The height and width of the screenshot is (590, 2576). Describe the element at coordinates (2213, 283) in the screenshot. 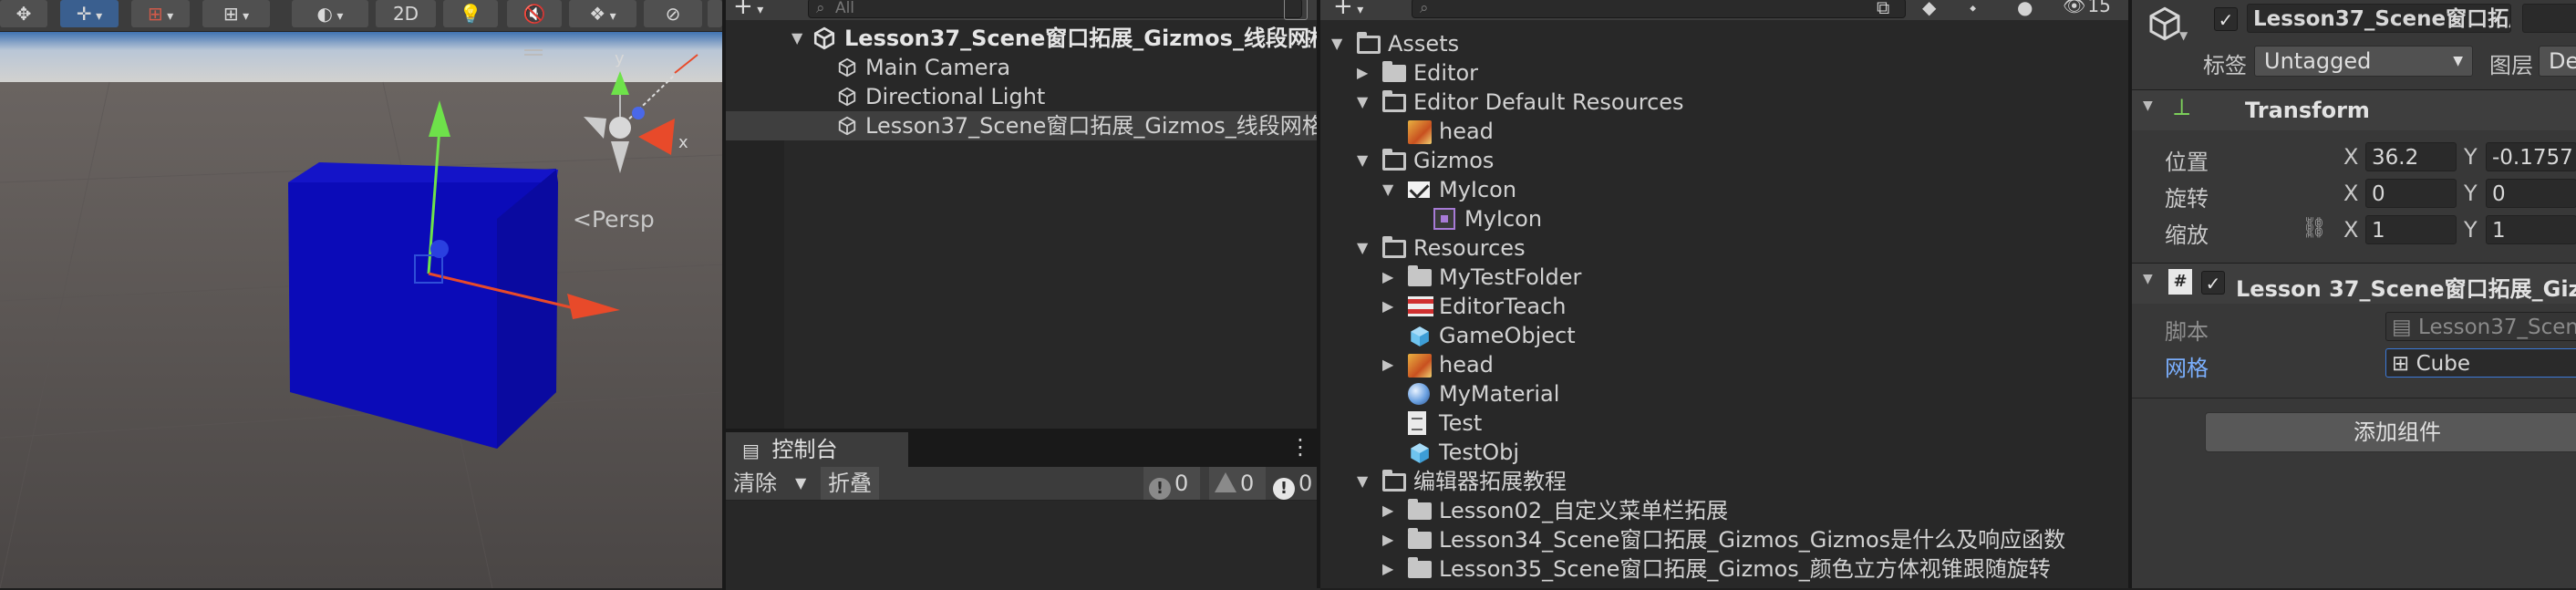

I see `script-enabled-toggle: ✓` at that location.